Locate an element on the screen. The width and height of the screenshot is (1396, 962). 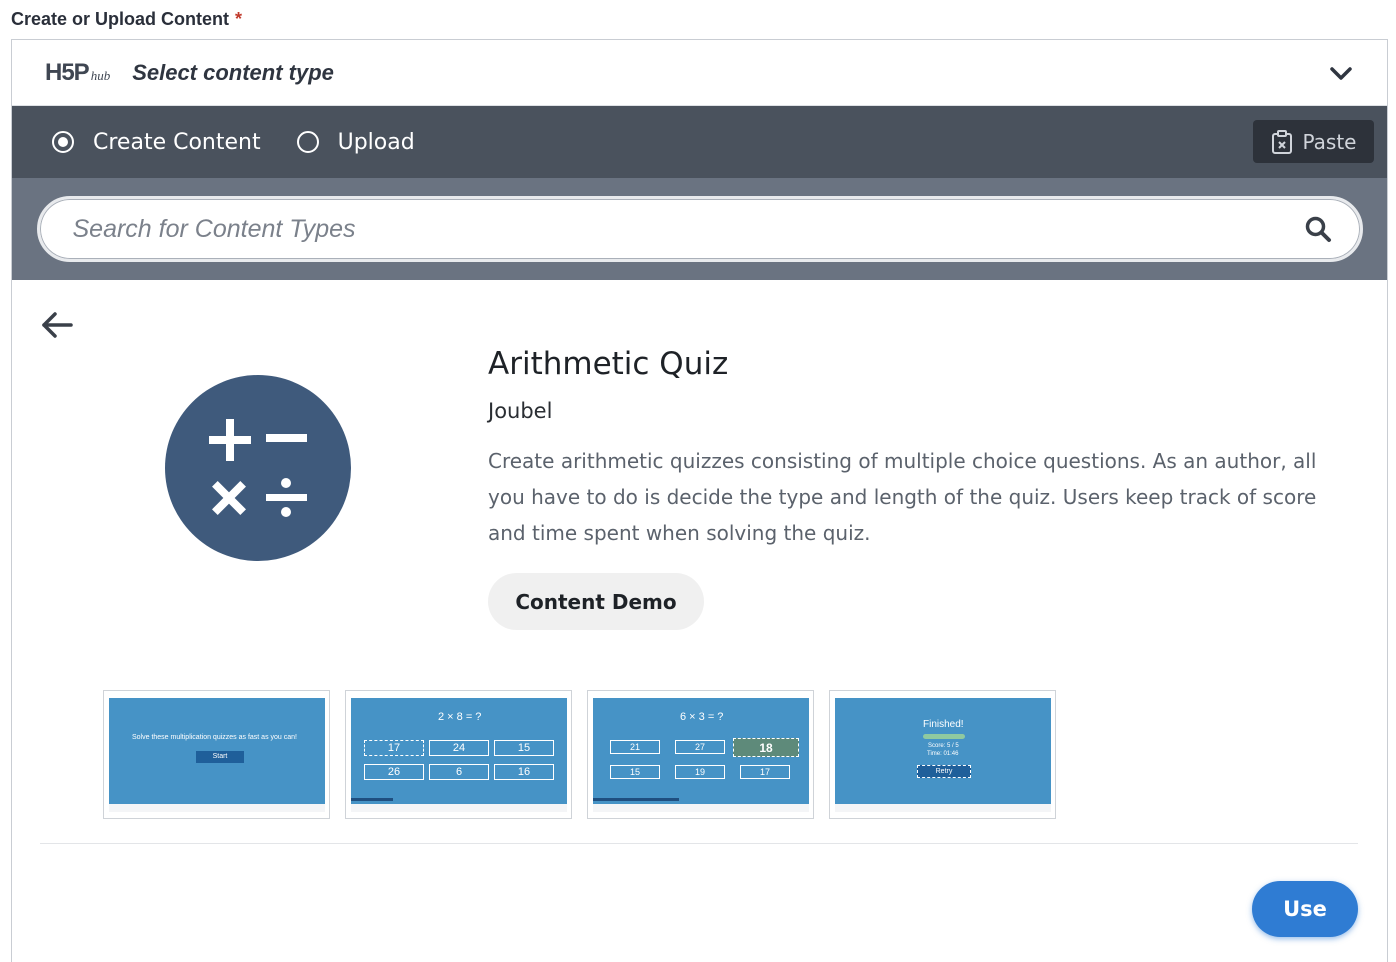
screenshot-4-title: Finished! is located at coordinates (943, 724).